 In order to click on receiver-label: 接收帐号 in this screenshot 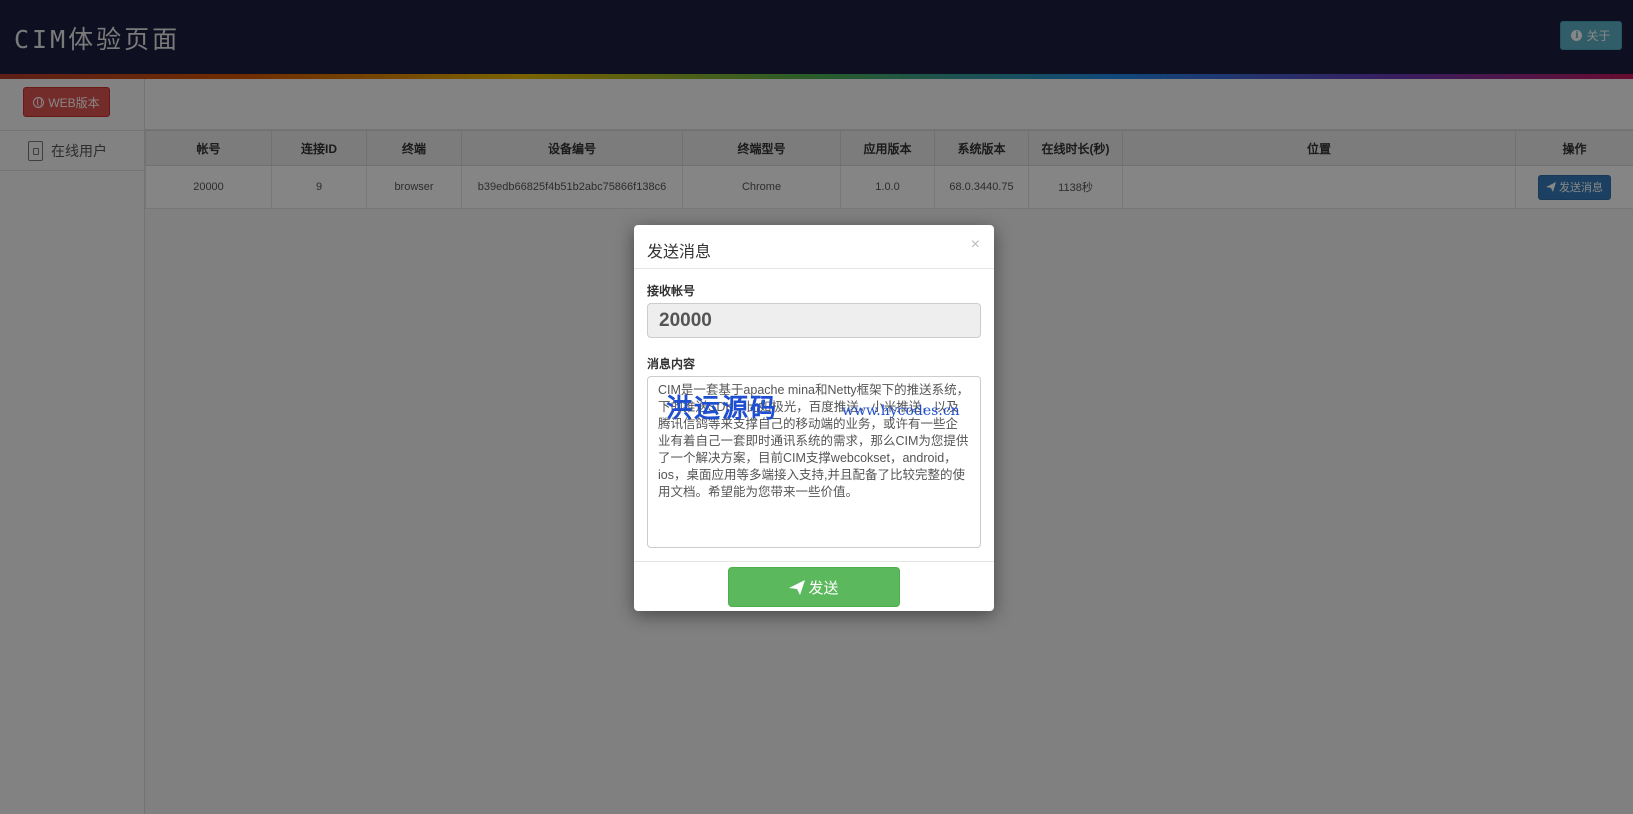, I will do `click(671, 291)`.